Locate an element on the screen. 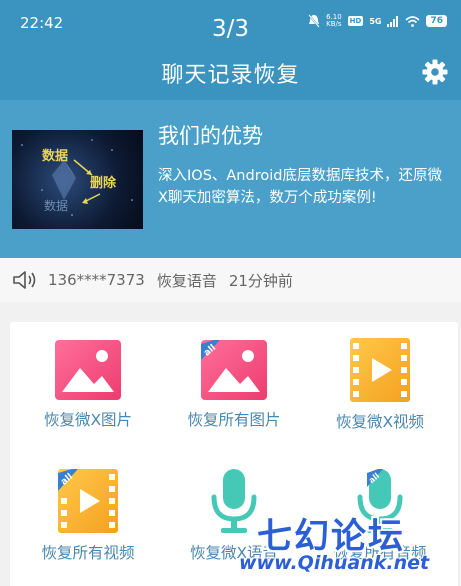  signal-label: 5G is located at coordinates (375, 21).